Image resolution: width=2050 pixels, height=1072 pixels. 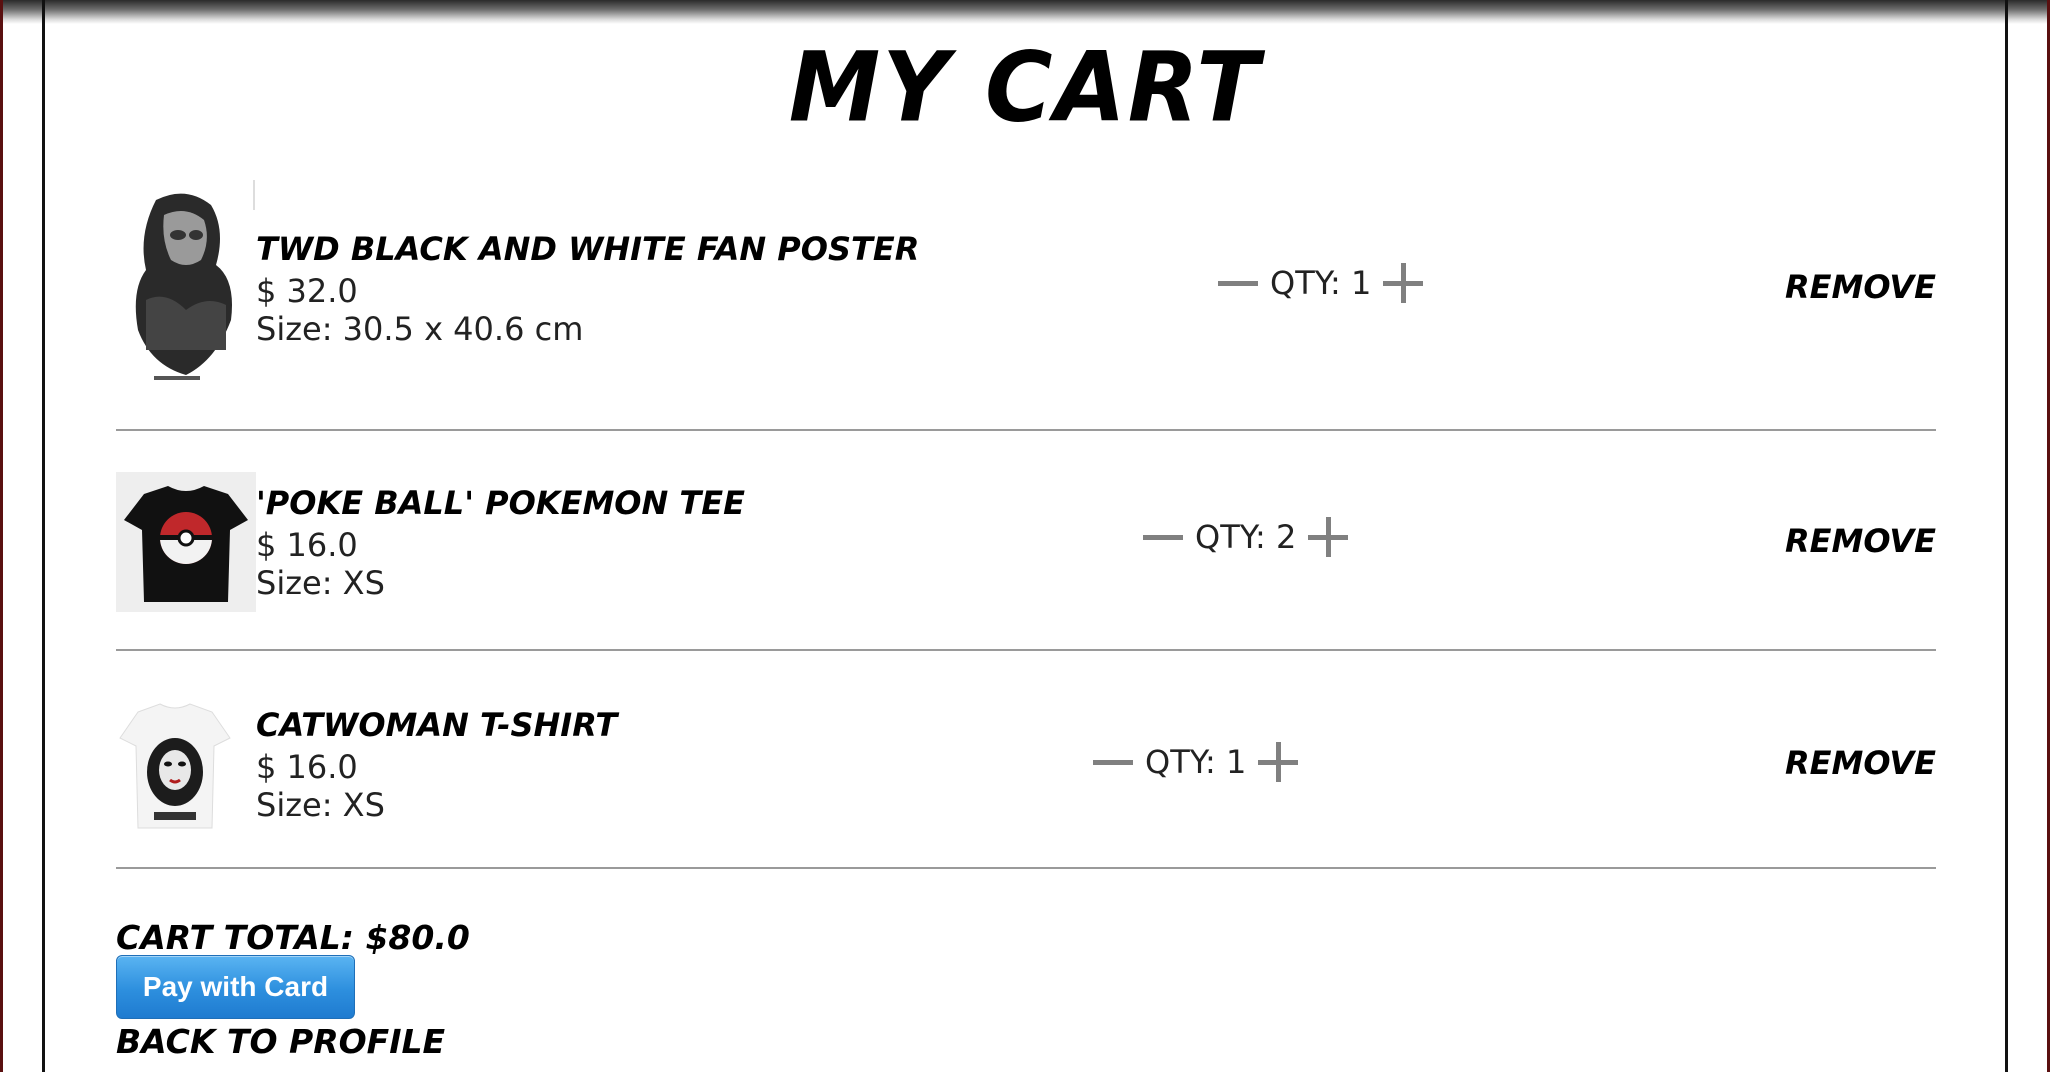 I want to click on cart-total: CART TOTAL: $80.0, so click(x=293, y=937).